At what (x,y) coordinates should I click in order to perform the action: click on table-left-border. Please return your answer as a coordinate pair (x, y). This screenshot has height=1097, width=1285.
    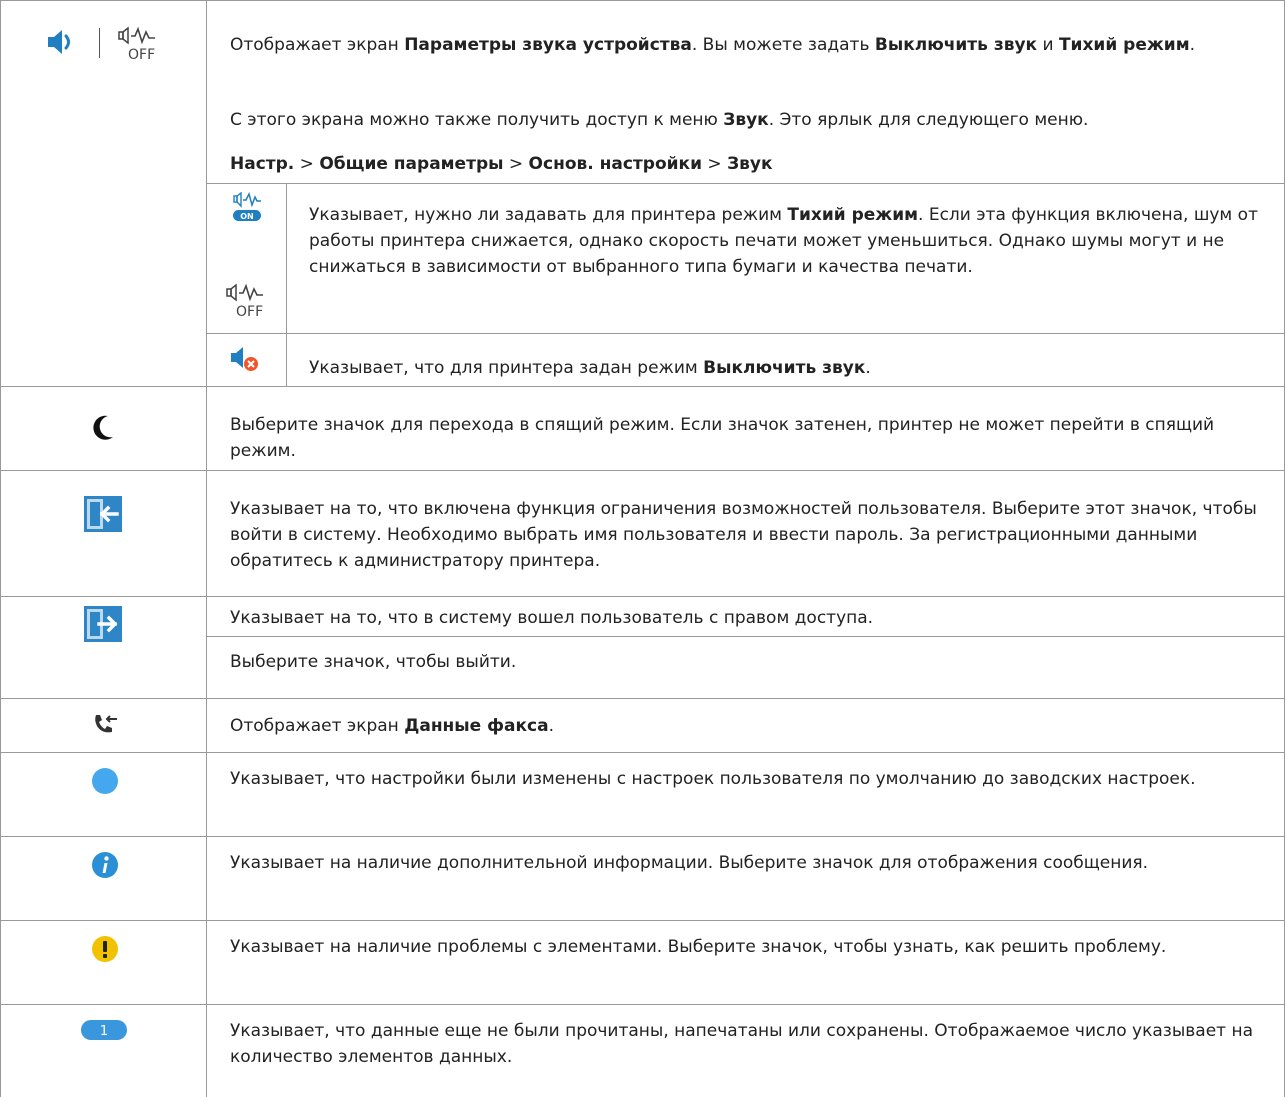
    Looking at the image, I should click on (0, 548).